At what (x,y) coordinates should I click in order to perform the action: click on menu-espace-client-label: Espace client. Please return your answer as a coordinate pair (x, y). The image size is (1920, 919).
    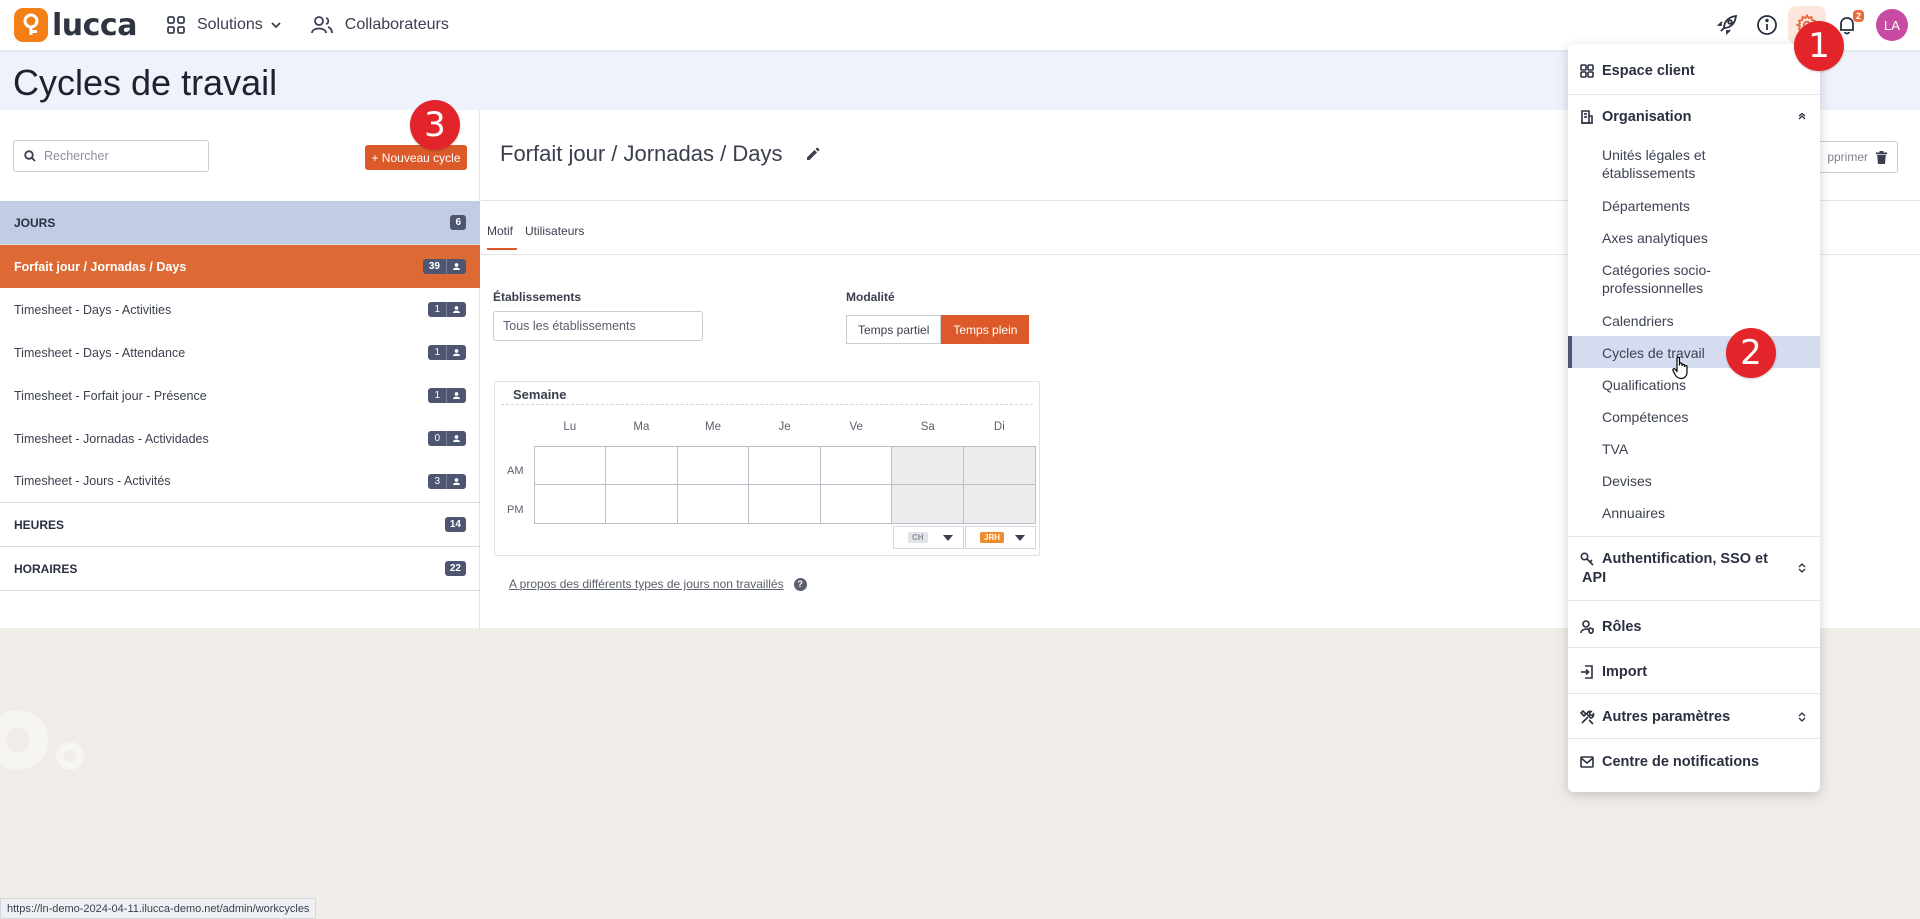
    Looking at the image, I should click on (1648, 71).